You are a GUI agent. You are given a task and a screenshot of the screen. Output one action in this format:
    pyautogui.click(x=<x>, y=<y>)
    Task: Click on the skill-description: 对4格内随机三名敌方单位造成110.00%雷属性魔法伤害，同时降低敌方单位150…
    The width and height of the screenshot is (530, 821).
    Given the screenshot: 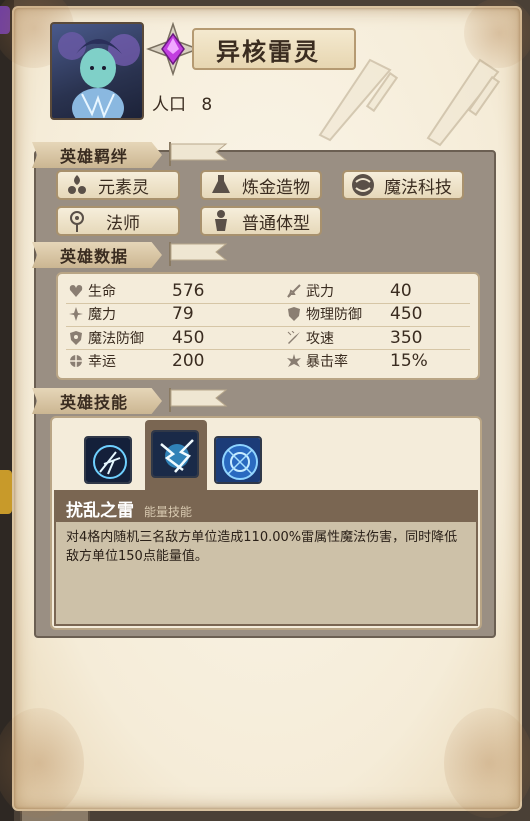 What is the action you would take?
    pyautogui.click(x=266, y=574)
    